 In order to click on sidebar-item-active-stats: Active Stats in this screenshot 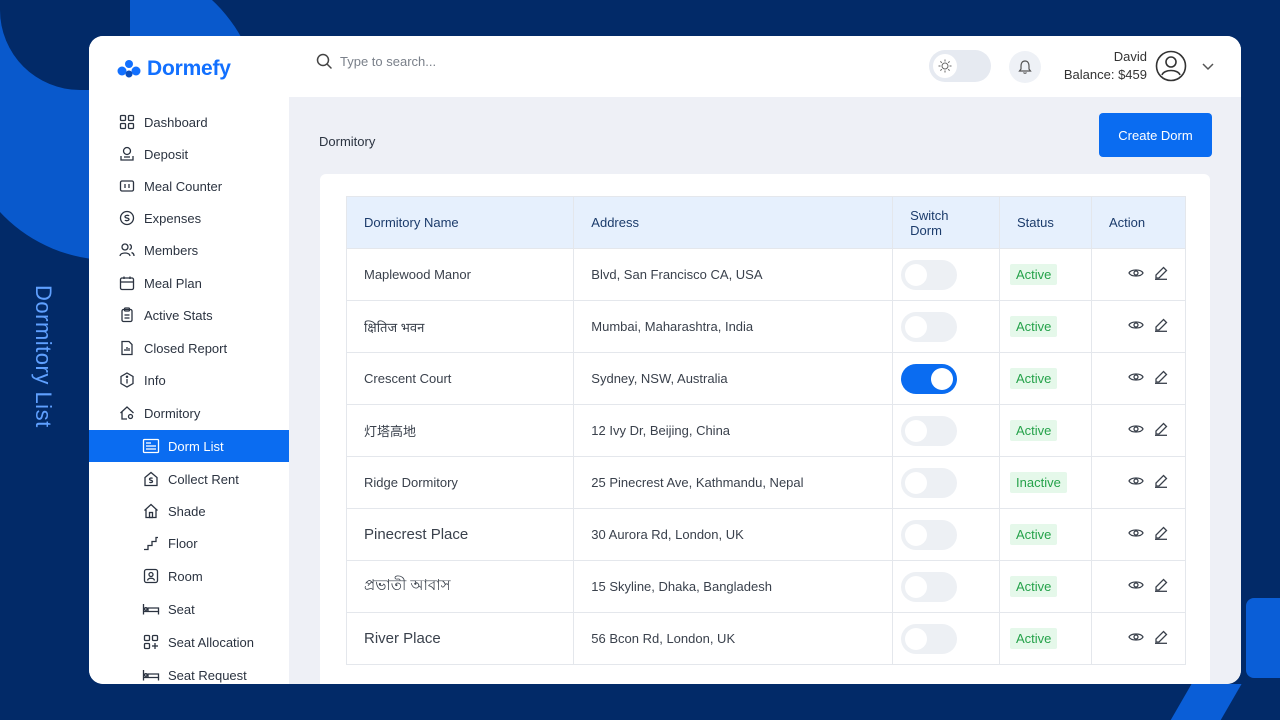, I will do `click(189, 315)`.